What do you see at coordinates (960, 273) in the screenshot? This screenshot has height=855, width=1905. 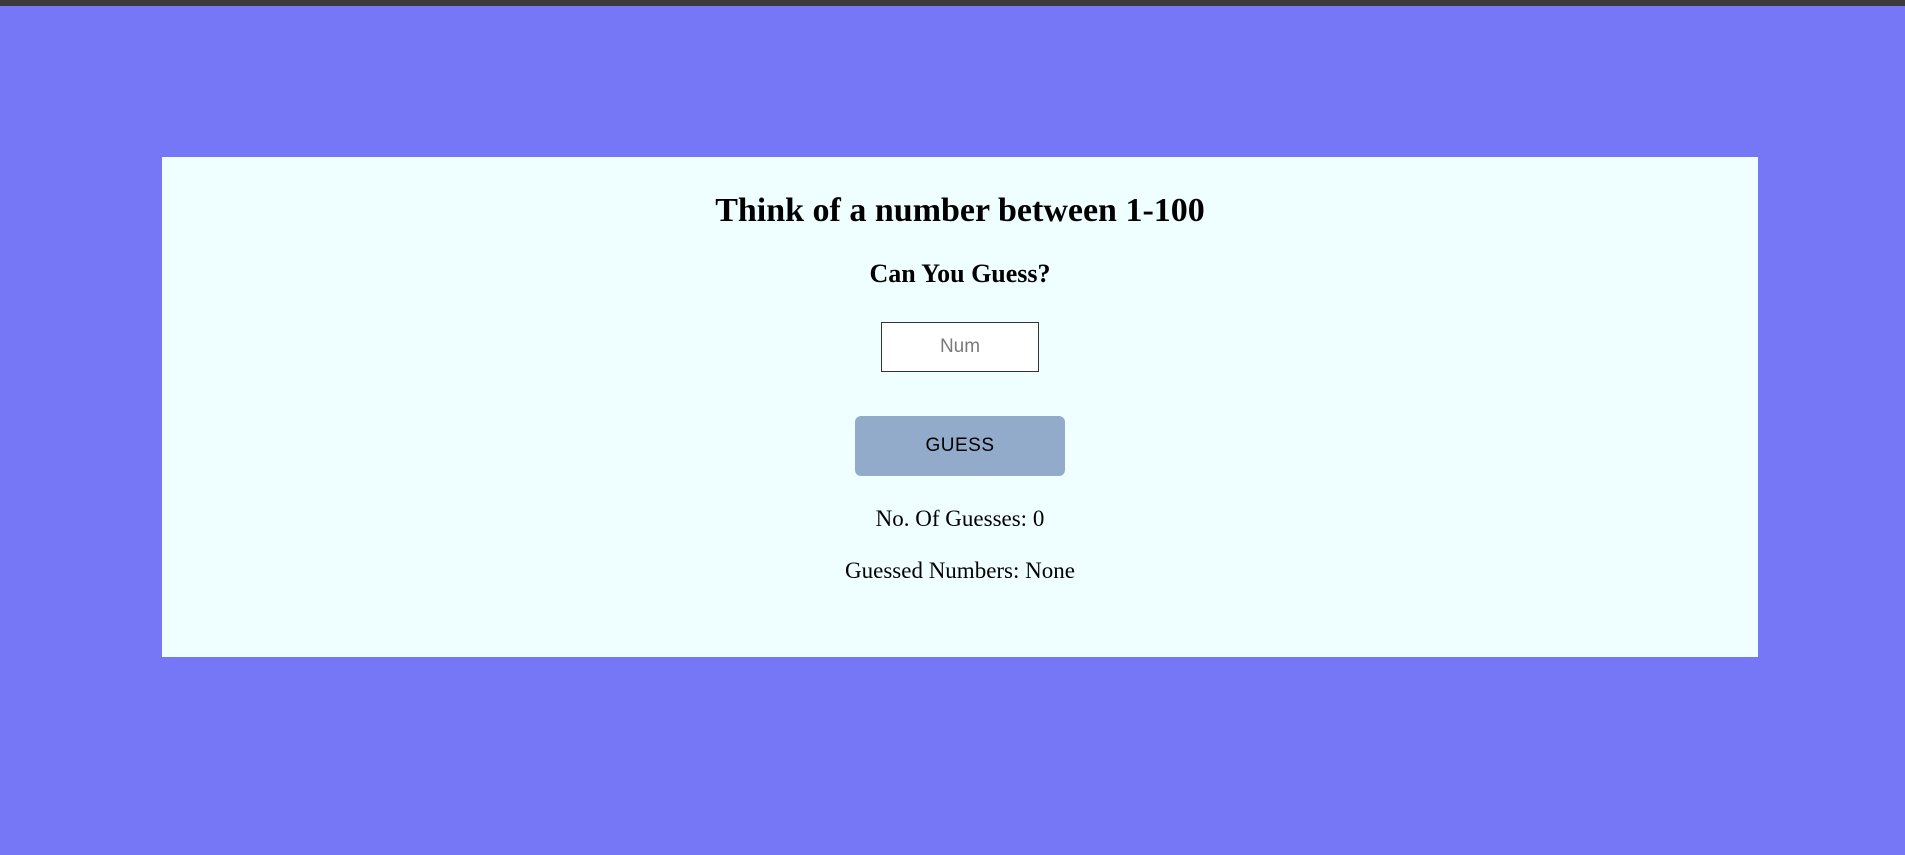 I see `page-subtitle: Can You Guess?` at bounding box center [960, 273].